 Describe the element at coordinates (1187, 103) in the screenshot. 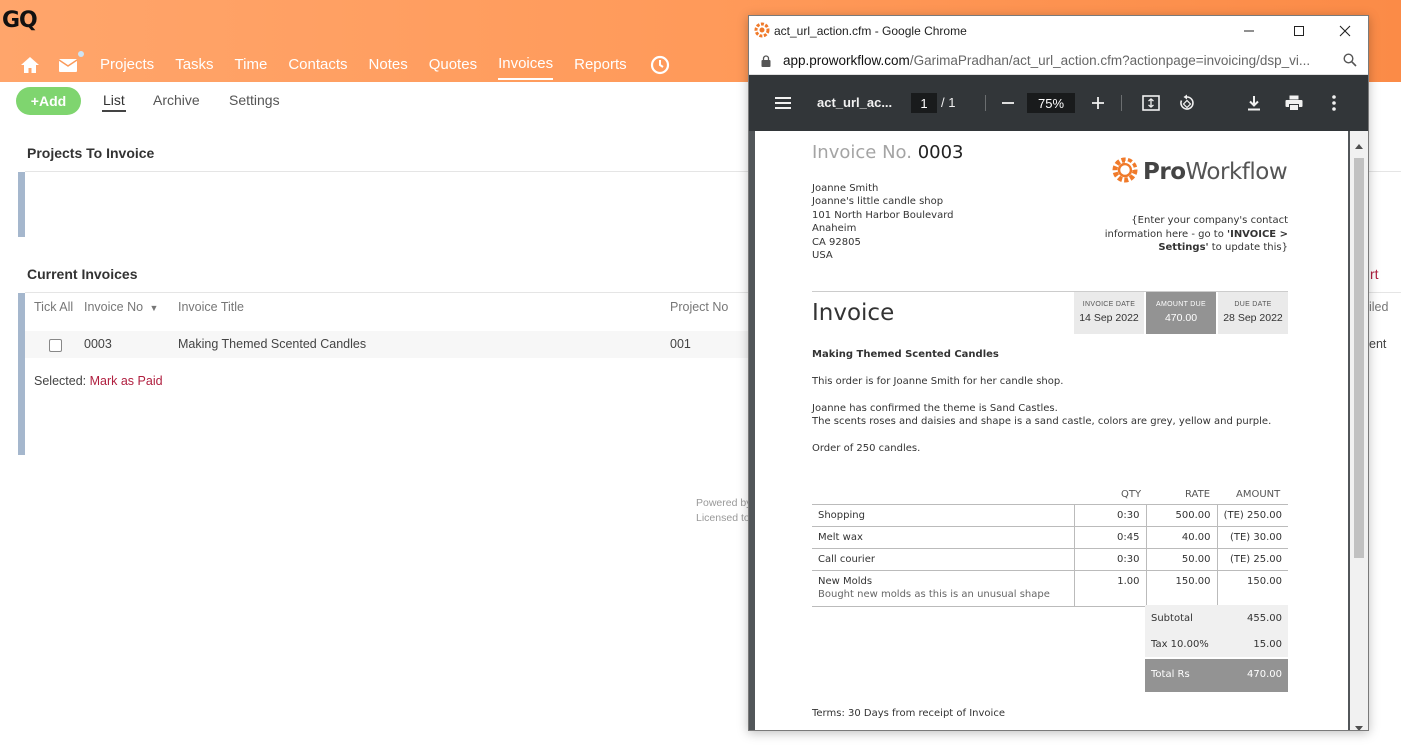

I see `rotate-icon` at that location.